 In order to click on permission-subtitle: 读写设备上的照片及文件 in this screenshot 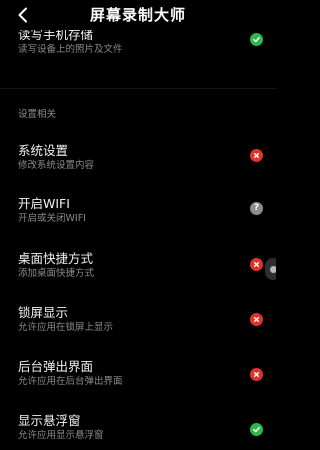, I will do `click(70, 49)`.